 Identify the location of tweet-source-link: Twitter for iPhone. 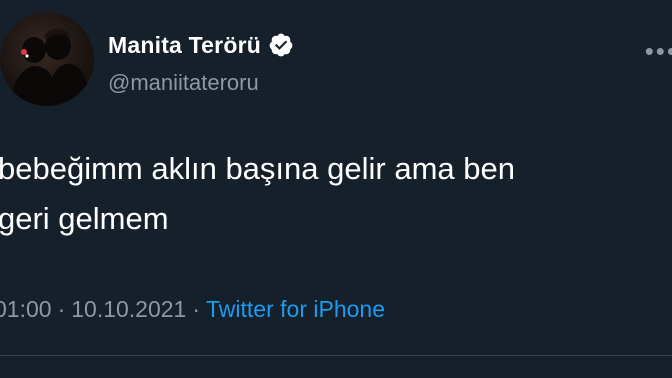
(295, 309).